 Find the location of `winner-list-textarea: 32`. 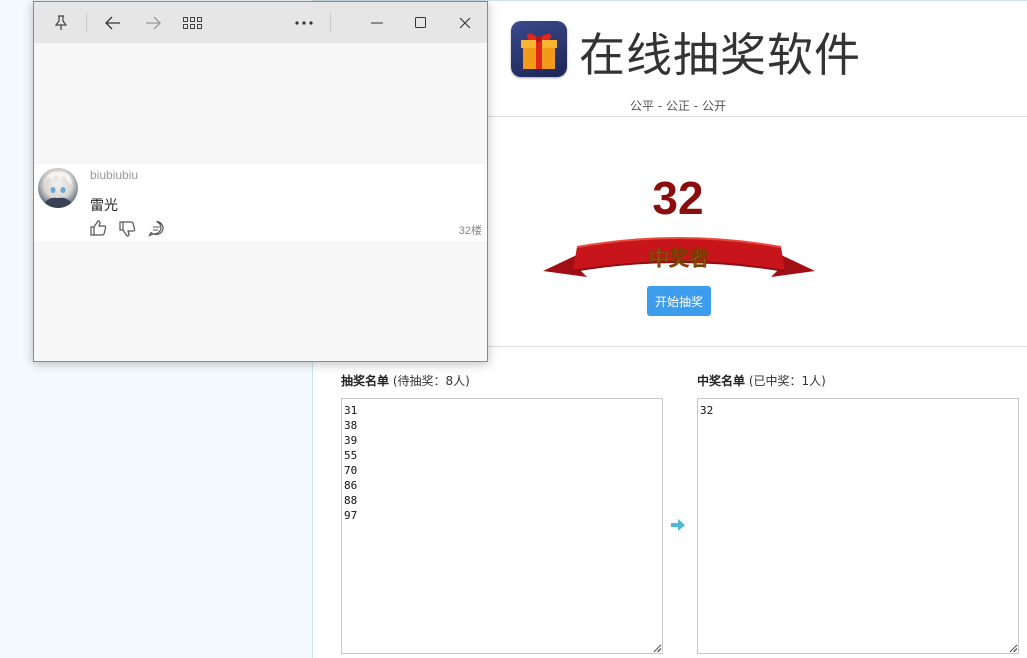

winner-list-textarea: 32 is located at coordinates (858, 526).